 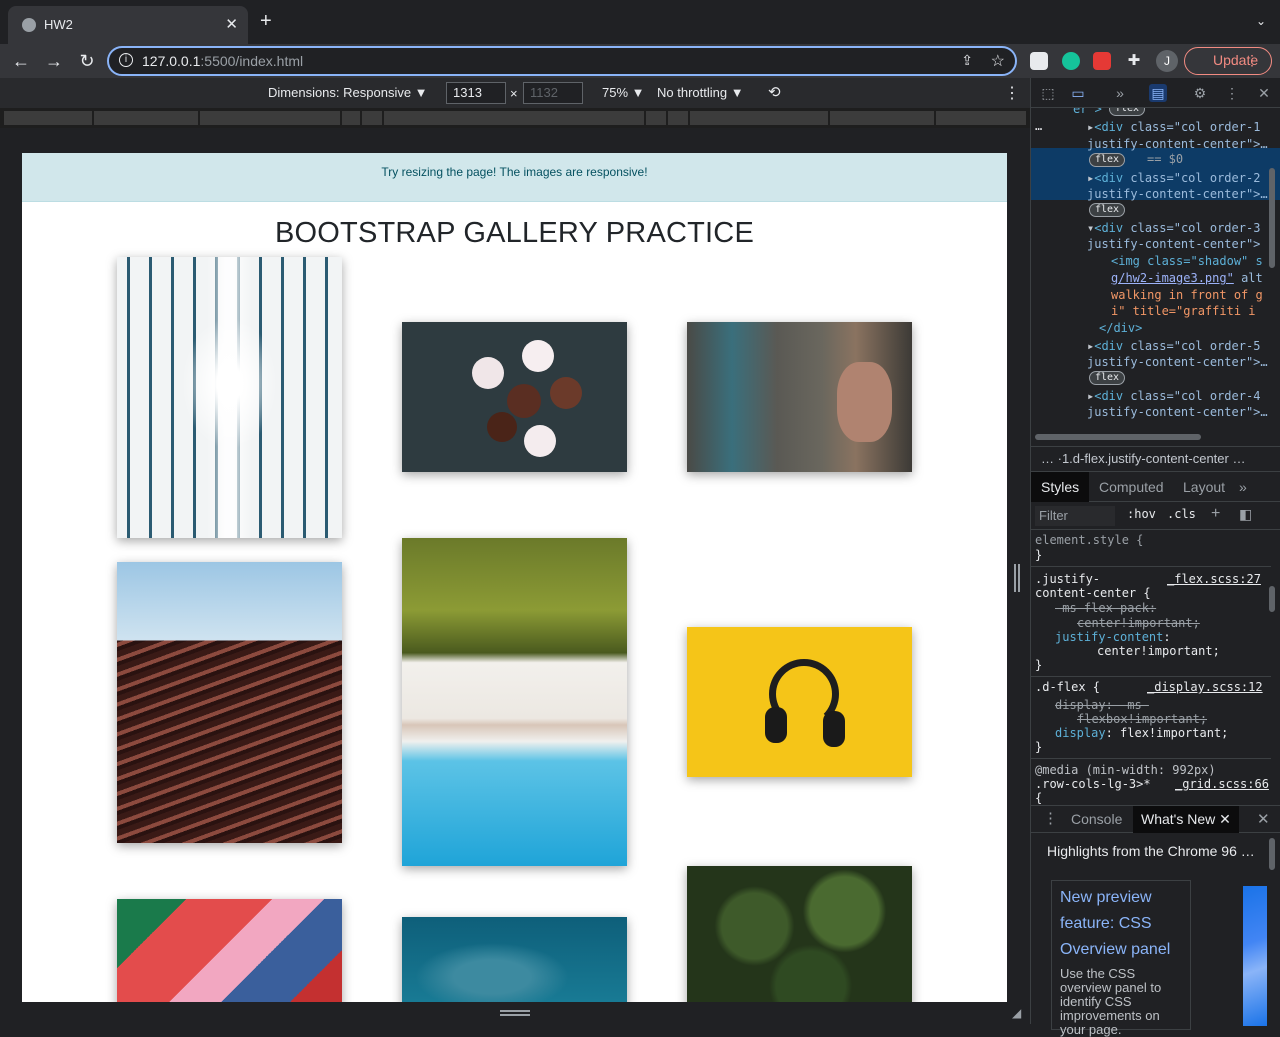 What do you see at coordinates (21, 61) in the screenshot?
I see `back-icon: ←` at bounding box center [21, 61].